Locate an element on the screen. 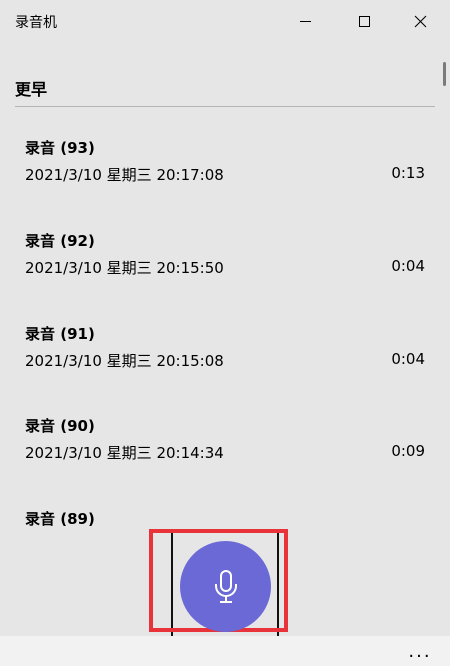 The height and width of the screenshot is (666, 450). list-item: 录音 (92) 2021/3/10 星期三 20:15:50 0:04 is located at coordinates (220, 267).